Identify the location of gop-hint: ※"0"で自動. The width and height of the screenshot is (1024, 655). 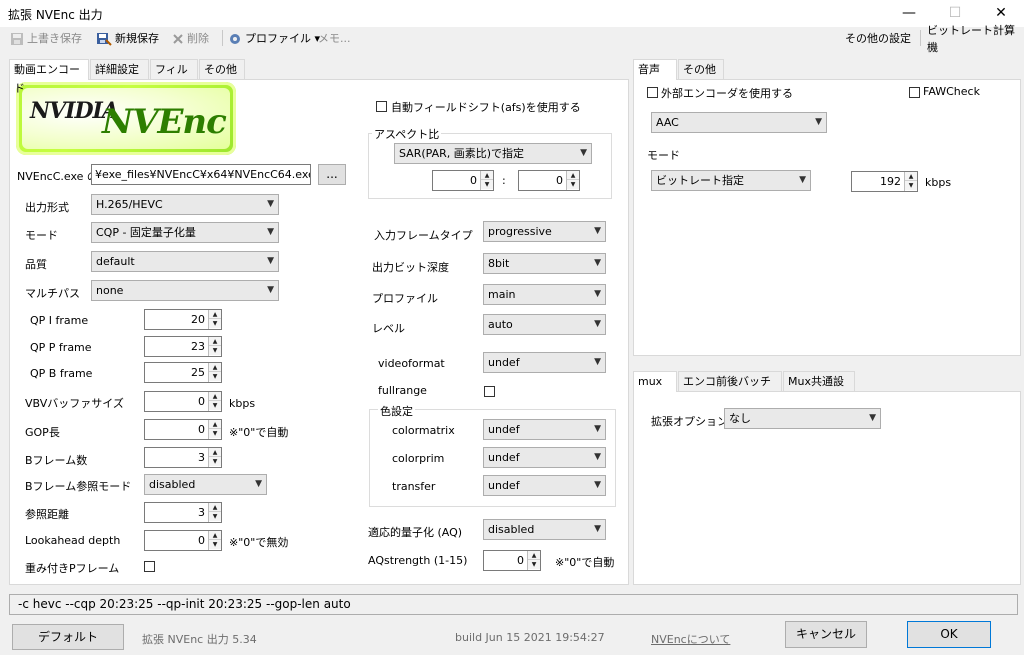
(259, 432).